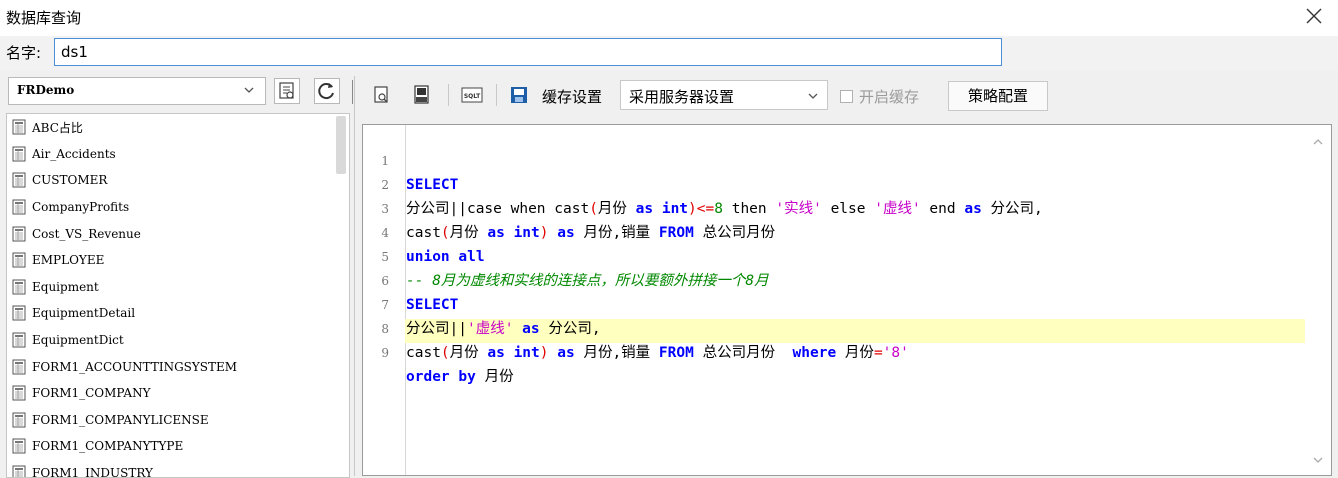  I want to click on sqlt-button: SQLT, so click(472, 95).